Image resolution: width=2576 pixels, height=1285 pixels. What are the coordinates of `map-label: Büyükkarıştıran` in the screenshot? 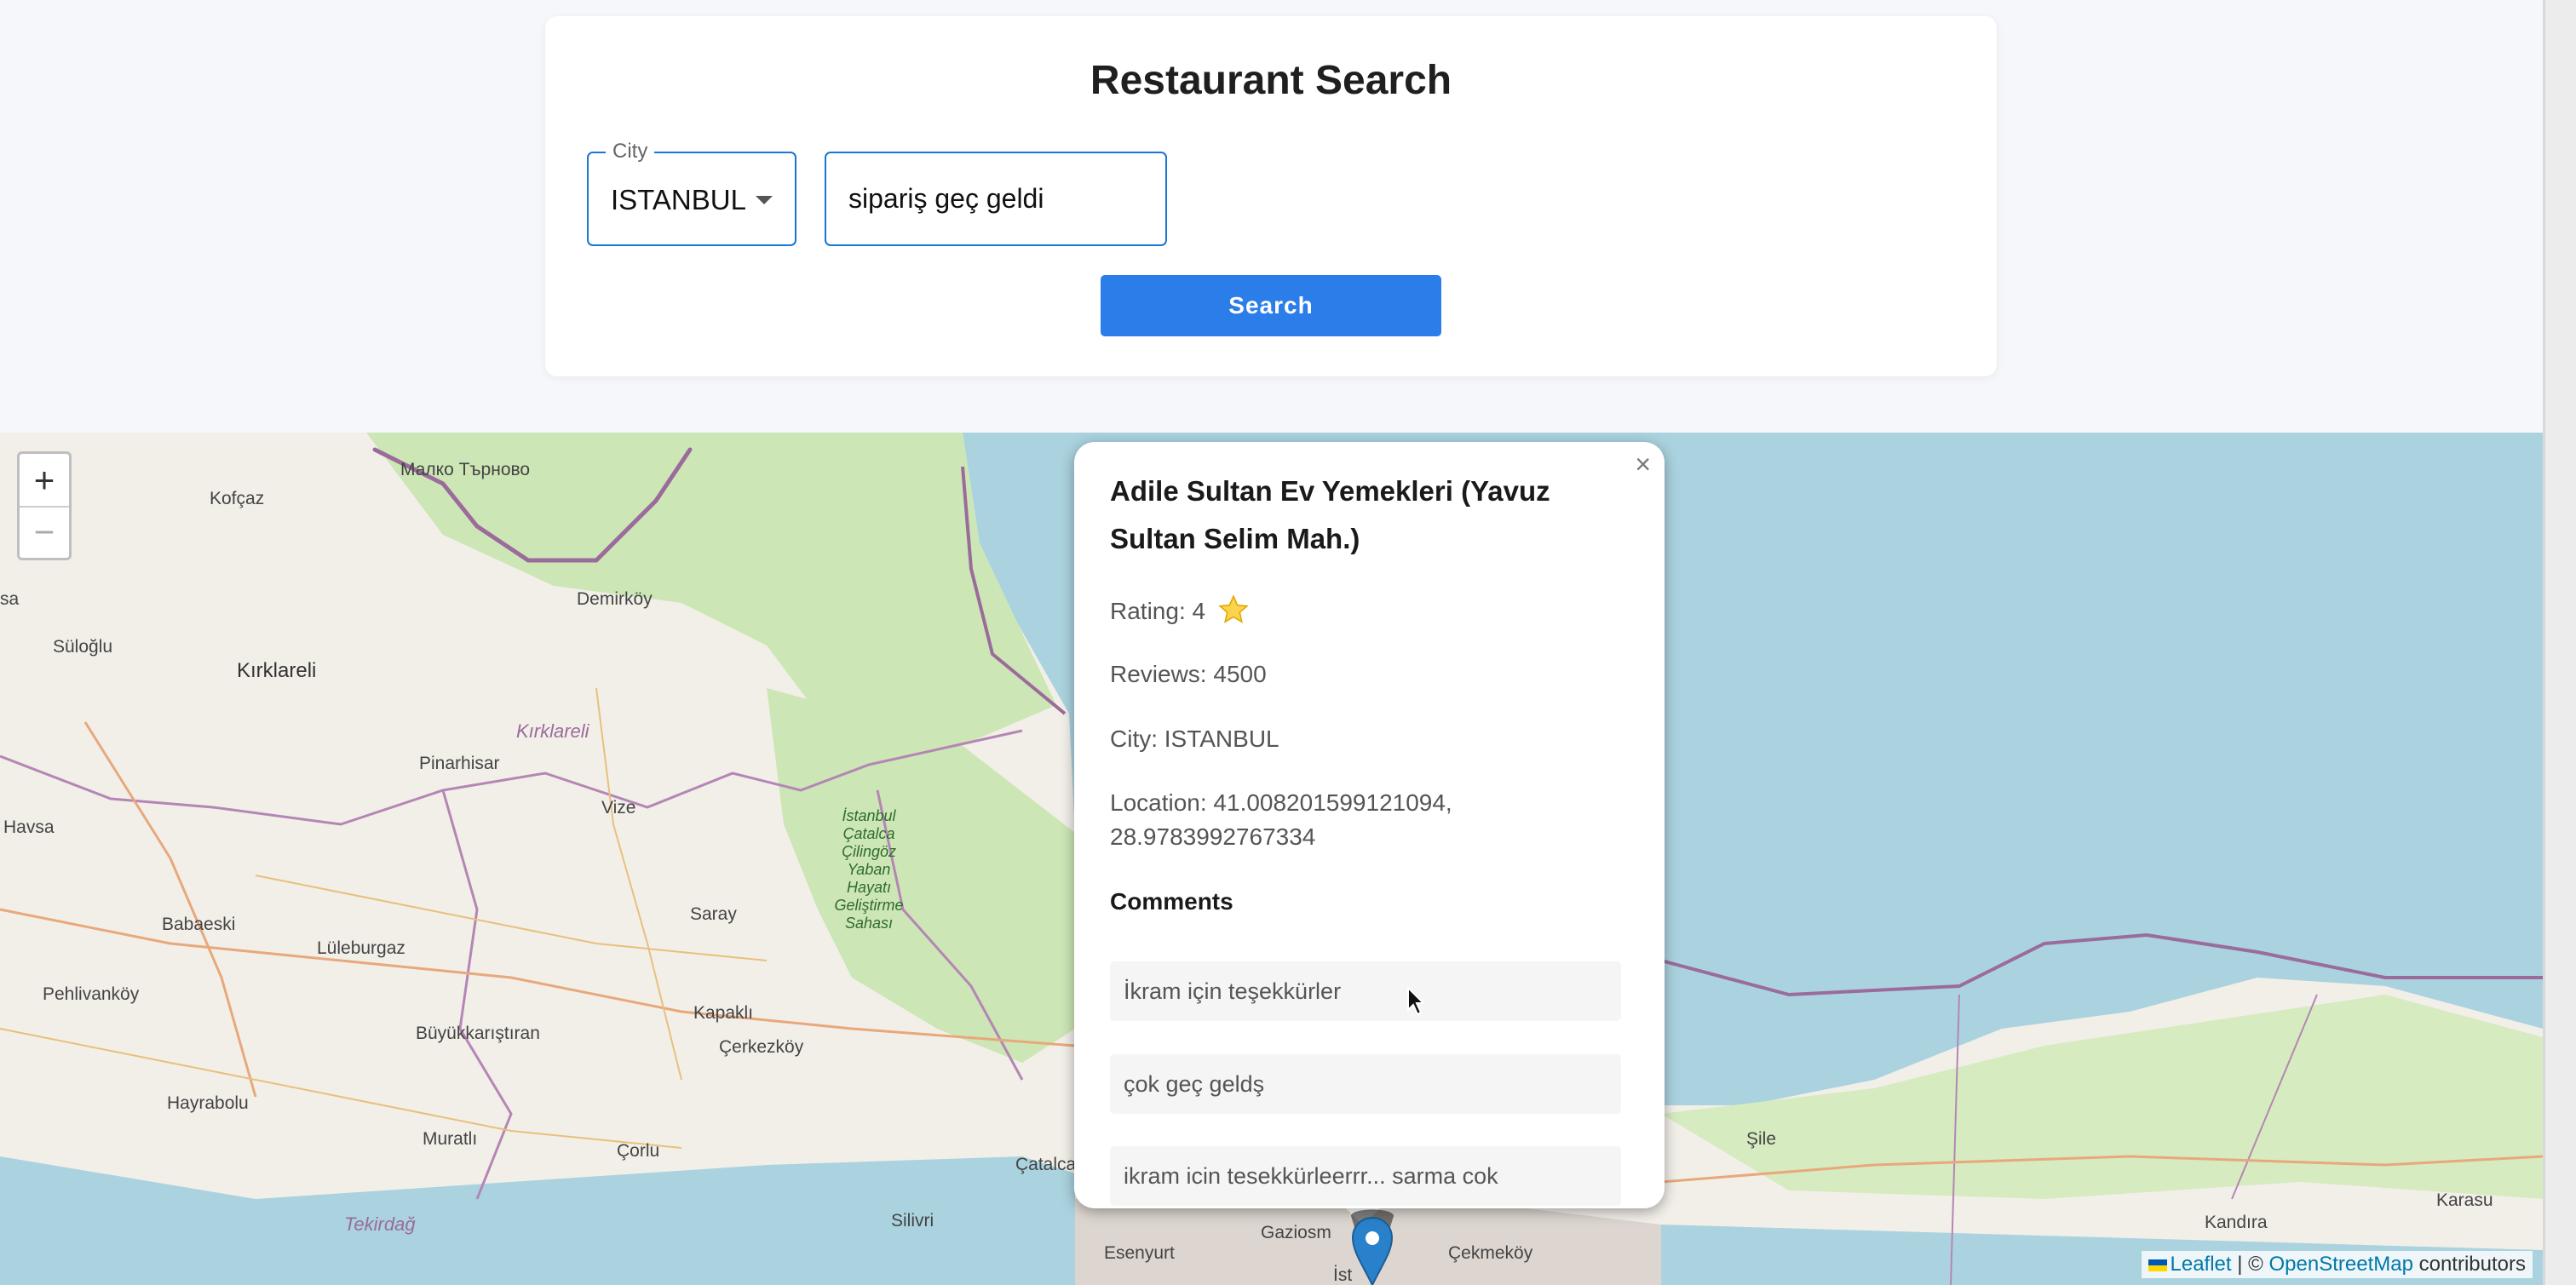 It's located at (478, 1033).